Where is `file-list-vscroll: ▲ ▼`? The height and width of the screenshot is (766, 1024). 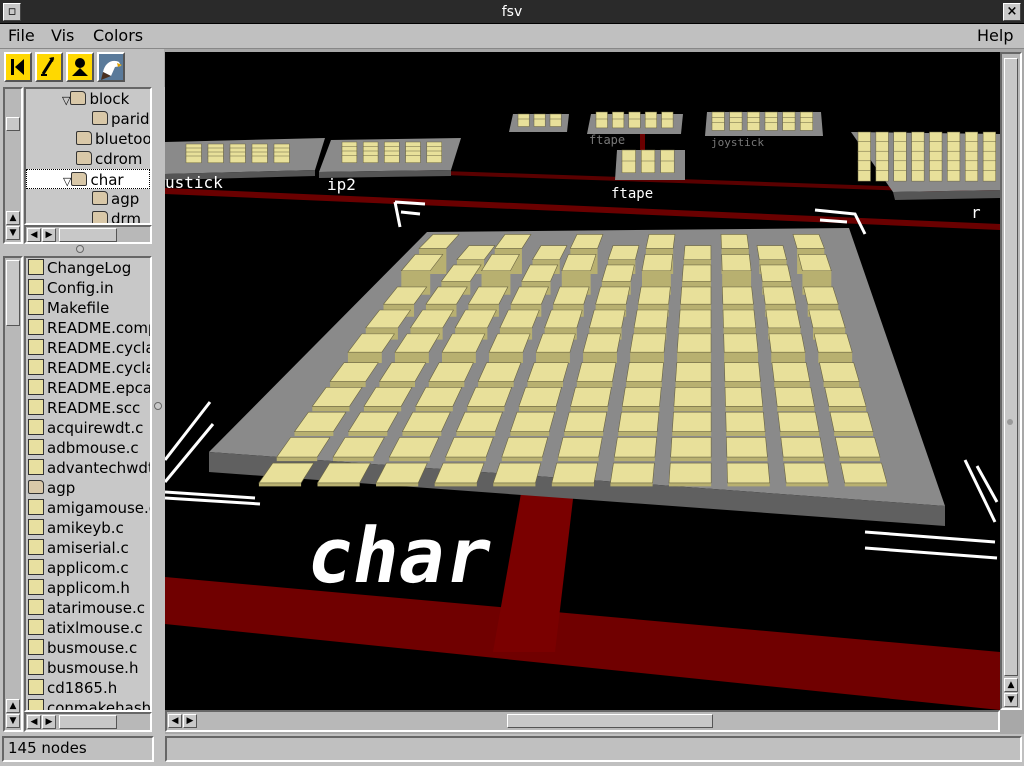
file-list-vscroll: ▲ ▼ is located at coordinates (13, 494).